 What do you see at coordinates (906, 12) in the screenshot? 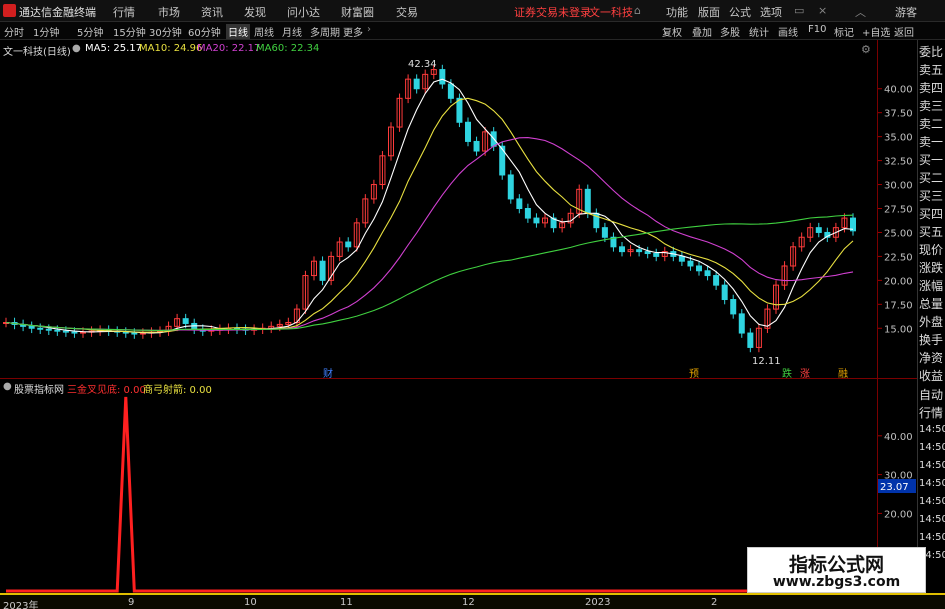
I see `guest-label: 游客` at bounding box center [906, 12].